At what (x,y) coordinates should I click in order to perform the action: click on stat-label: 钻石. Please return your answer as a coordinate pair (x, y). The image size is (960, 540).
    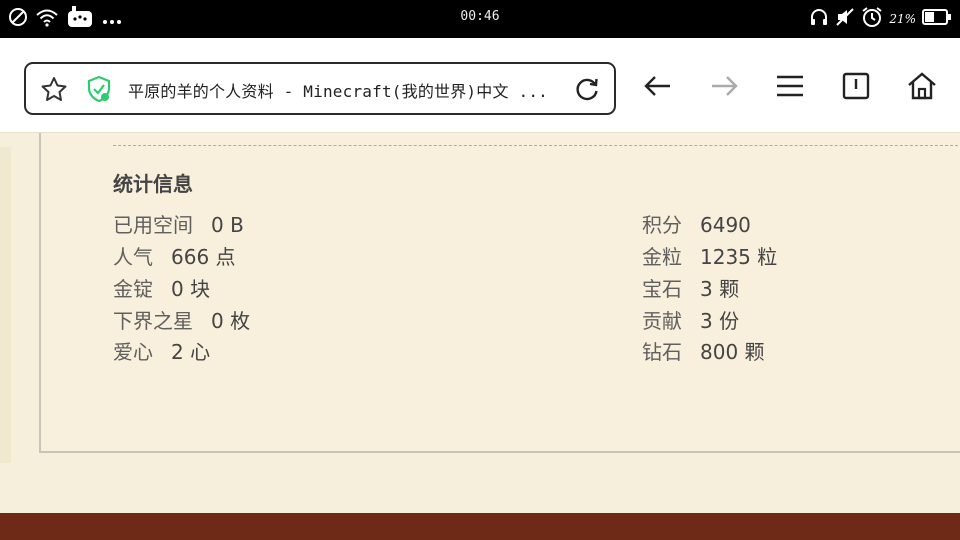
    Looking at the image, I should click on (662, 352).